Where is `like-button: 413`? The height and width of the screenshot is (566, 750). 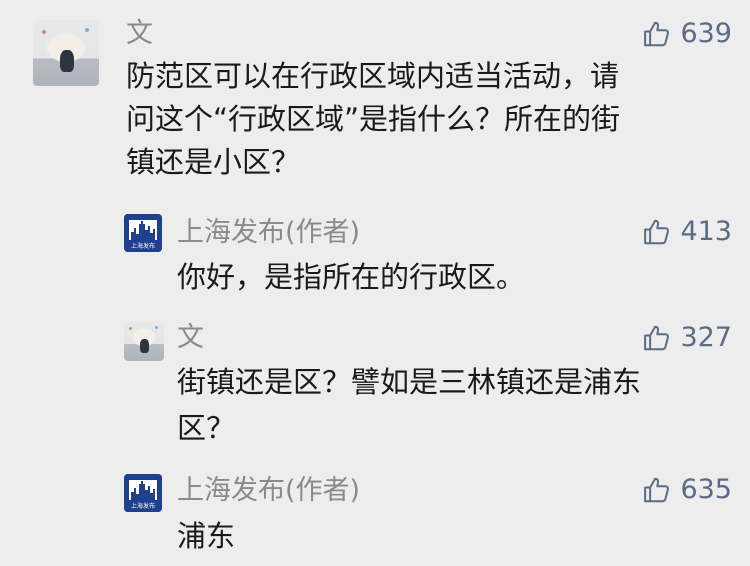 like-button: 413 is located at coordinates (687, 232).